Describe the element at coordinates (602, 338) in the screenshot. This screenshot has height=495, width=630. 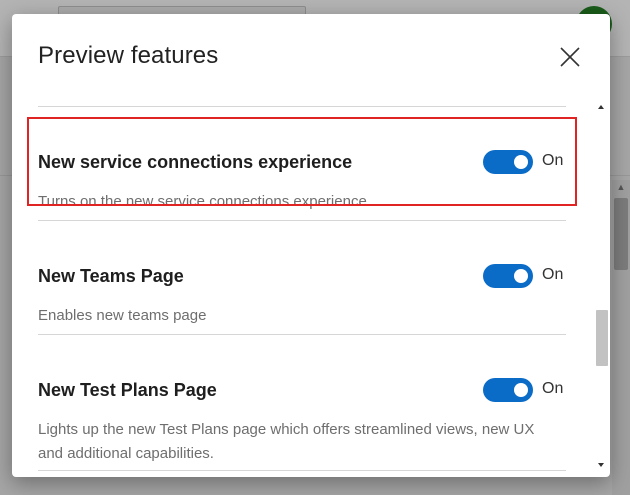
I see `scroll-thumb` at that location.